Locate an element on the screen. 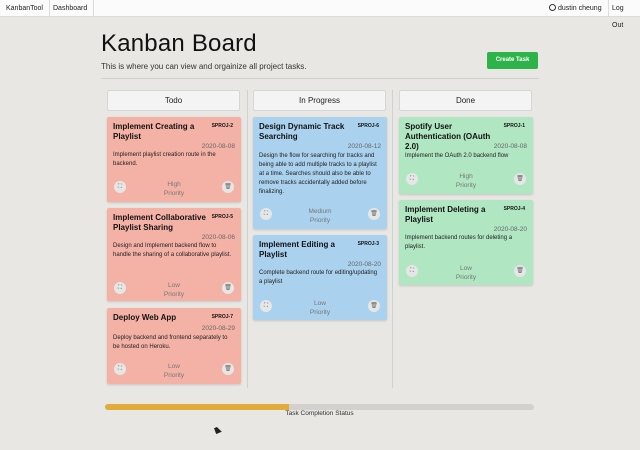 The width and height of the screenshot is (640, 450). column-header-done: Done is located at coordinates (465, 100).